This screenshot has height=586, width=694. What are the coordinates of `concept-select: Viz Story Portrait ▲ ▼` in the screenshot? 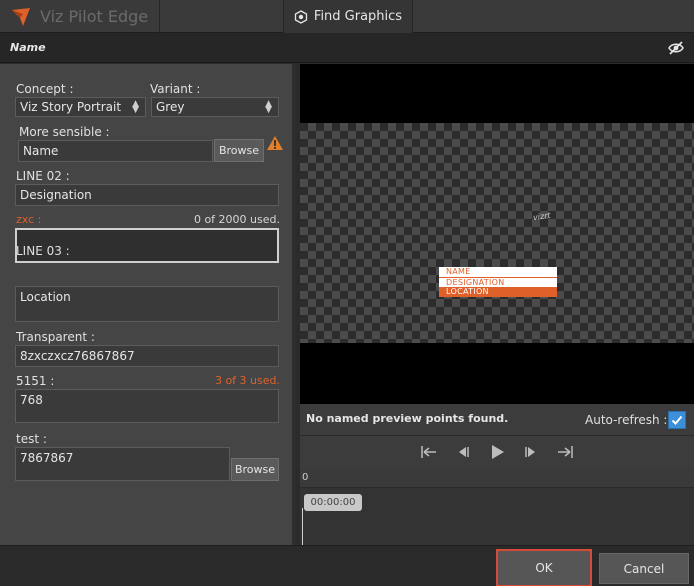 It's located at (80, 107).